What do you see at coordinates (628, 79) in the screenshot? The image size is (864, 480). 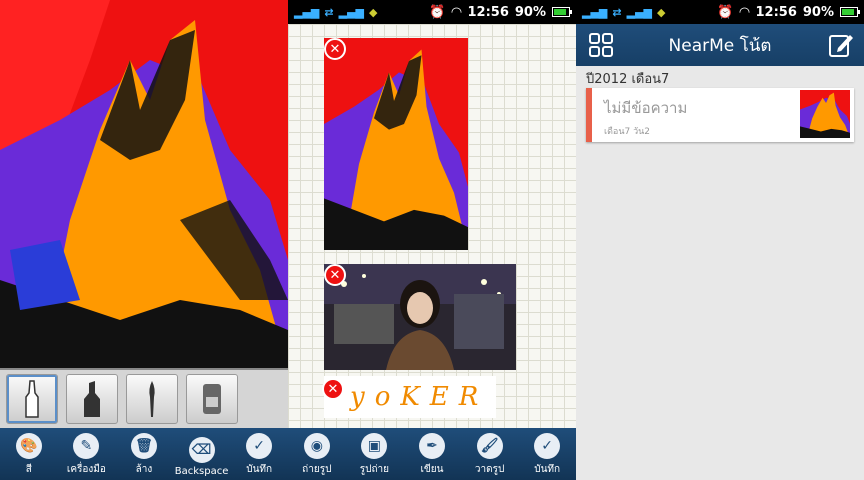 I see `section-date-header: ปี2012 เดือน7` at bounding box center [628, 79].